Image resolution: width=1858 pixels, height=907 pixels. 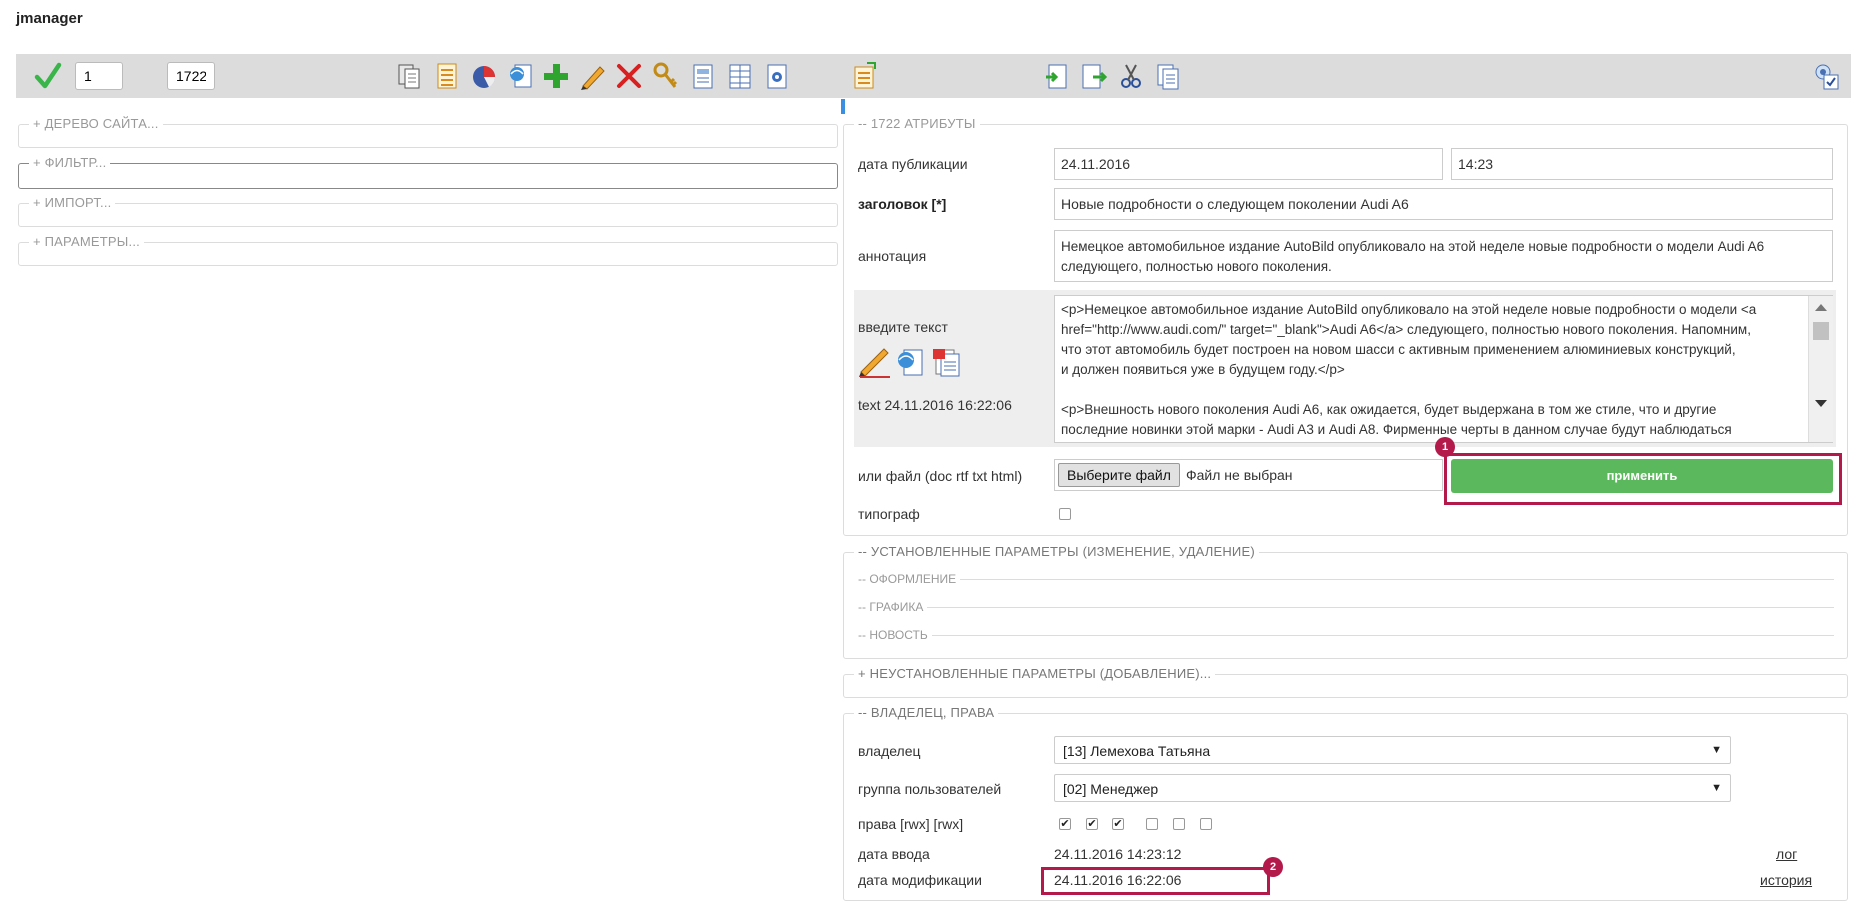 I want to click on add-icon, so click(x=556, y=76).